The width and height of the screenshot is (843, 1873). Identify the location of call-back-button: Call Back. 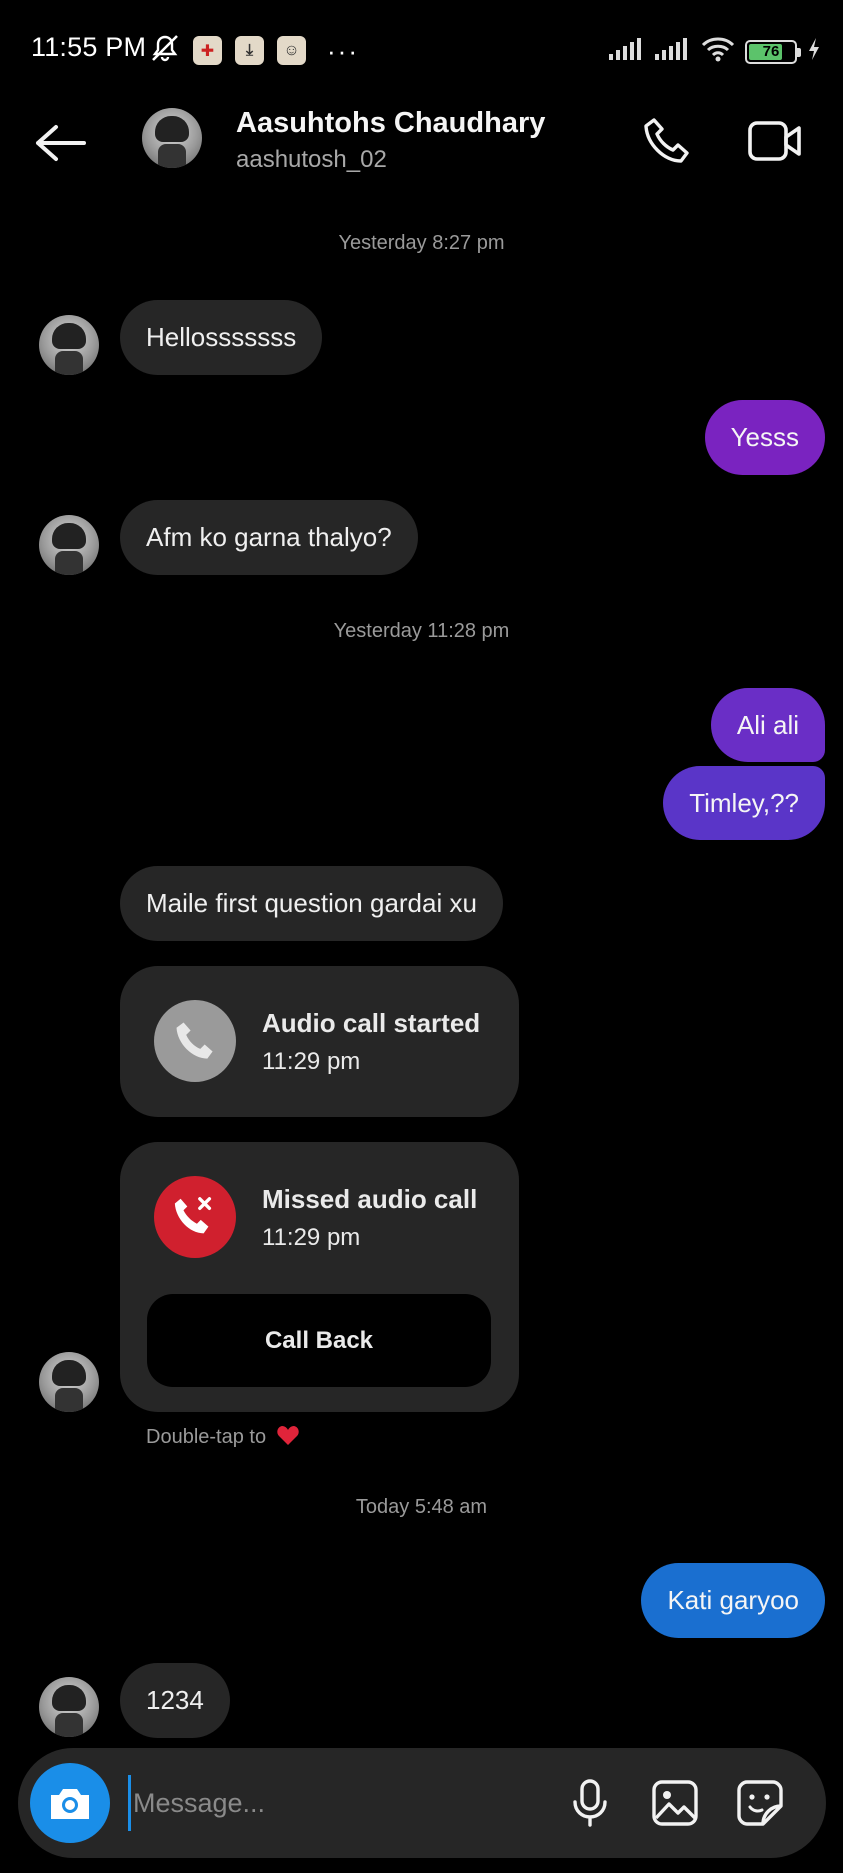
(319, 1340).